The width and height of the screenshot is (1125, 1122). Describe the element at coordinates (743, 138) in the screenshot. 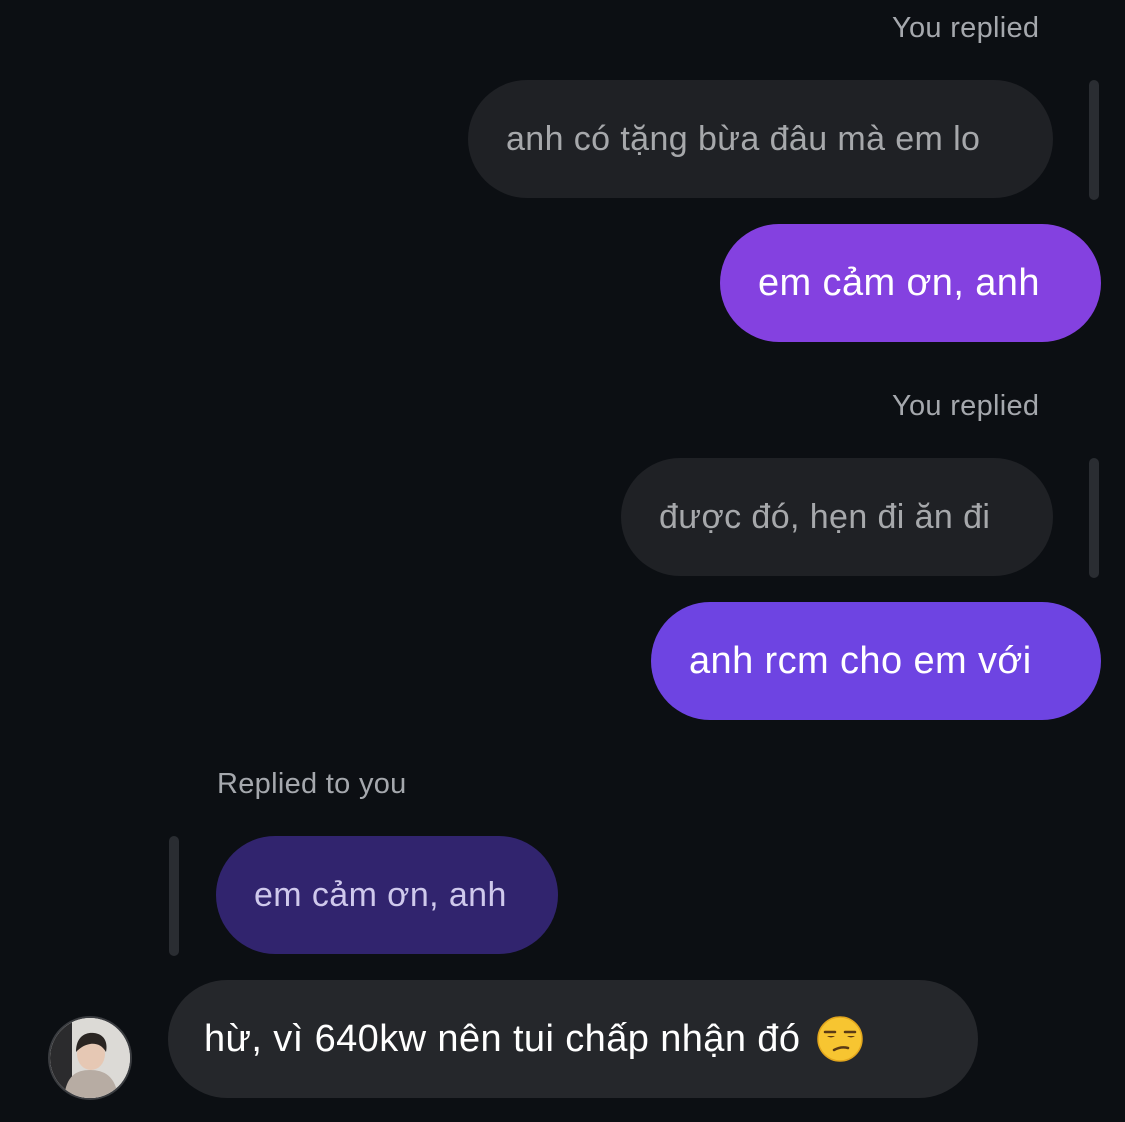

I see `quoted-message-text: anh có tặng bừa đâu mà em lo` at that location.